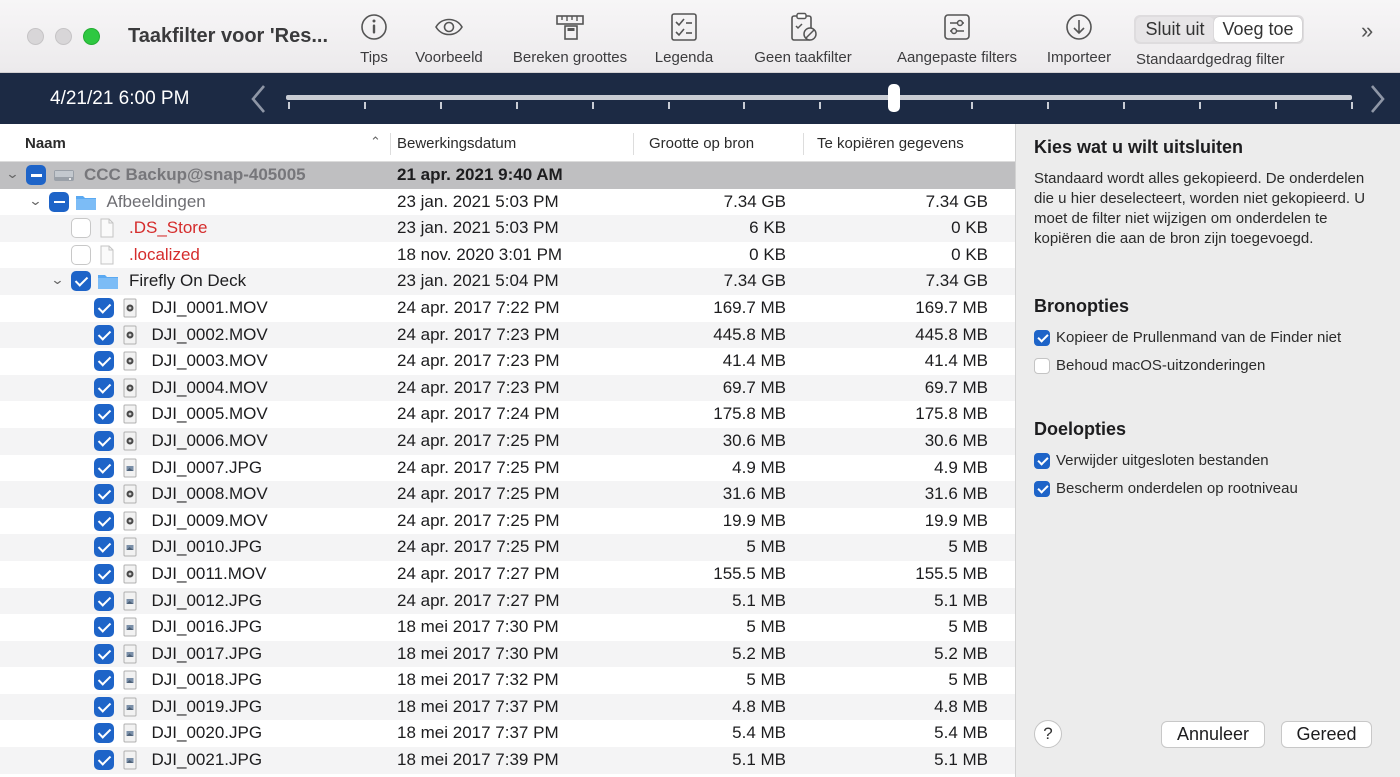 The width and height of the screenshot is (1400, 777). Describe the element at coordinates (957, 41) in the screenshot. I see `custom-filters-button: Aangepaste filters` at that location.